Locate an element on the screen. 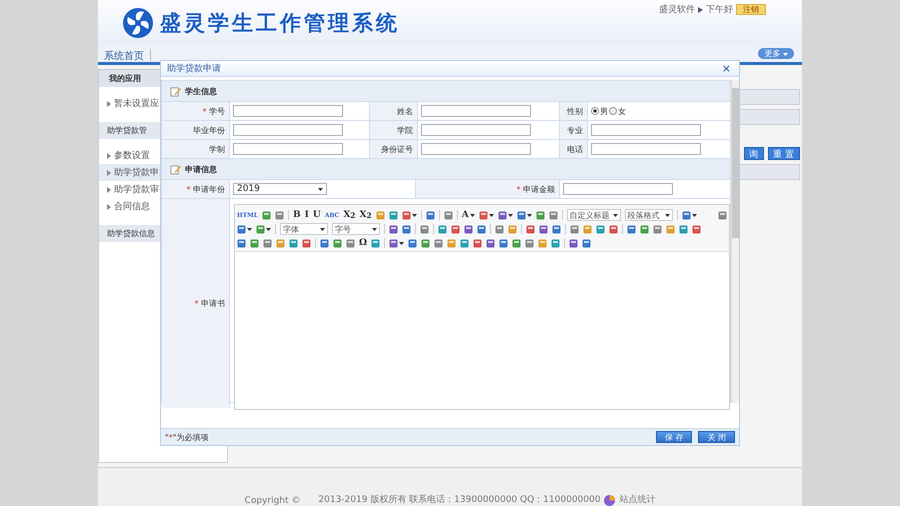 Image resolution: width=900 pixels, height=506 pixels. field-label: * 申请年份 is located at coordinates (205, 189).